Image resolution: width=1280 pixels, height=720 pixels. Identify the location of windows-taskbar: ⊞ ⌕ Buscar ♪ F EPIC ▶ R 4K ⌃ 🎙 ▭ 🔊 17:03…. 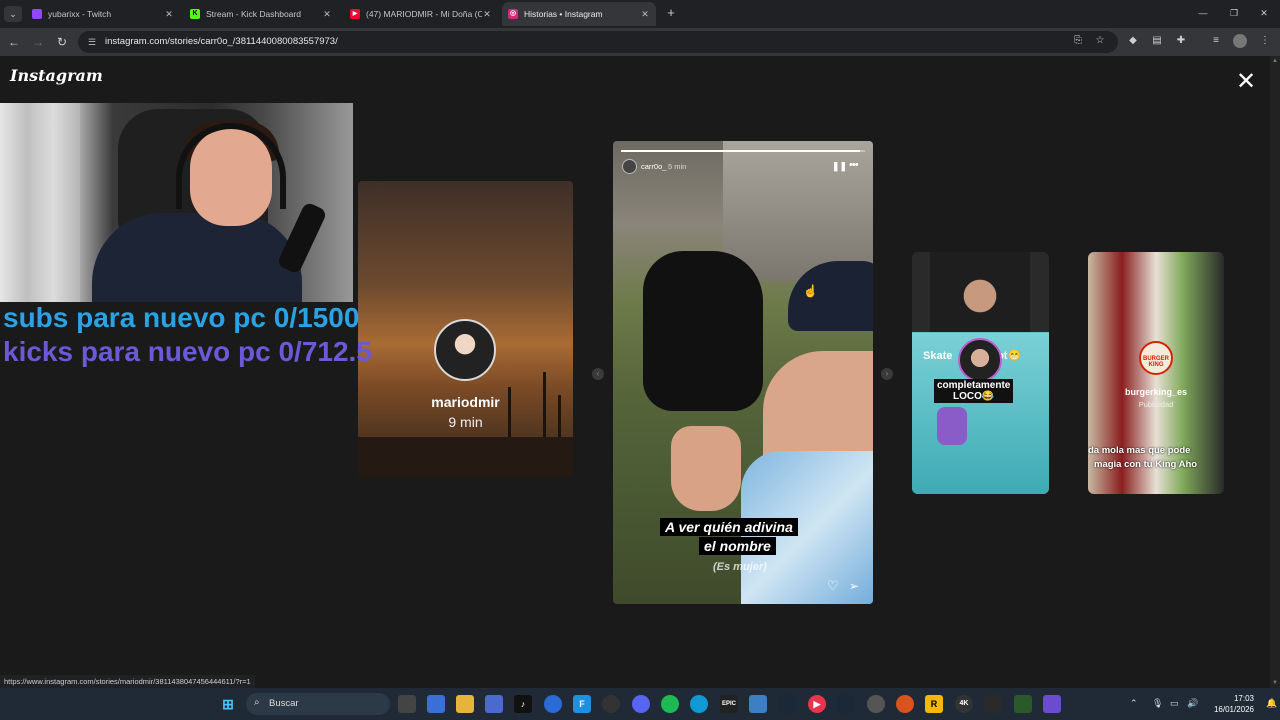
(640, 704).